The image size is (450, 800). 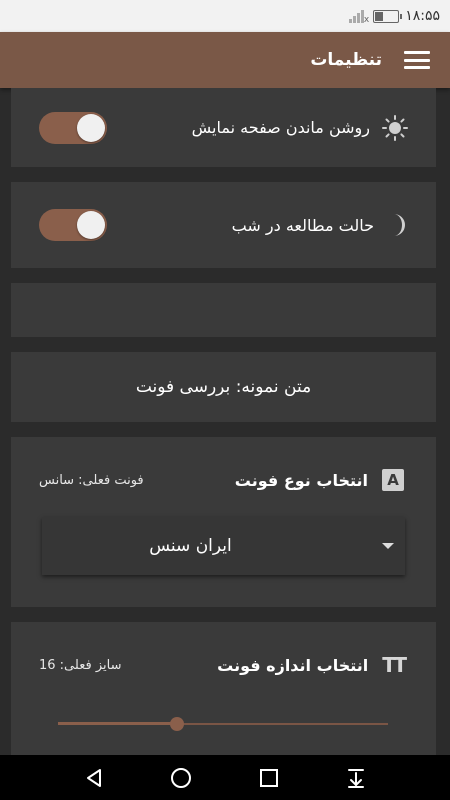 What do you see at coordinates (223, 310) in the screenshot?
I see `empty-card` at bounding box center [223, 310].